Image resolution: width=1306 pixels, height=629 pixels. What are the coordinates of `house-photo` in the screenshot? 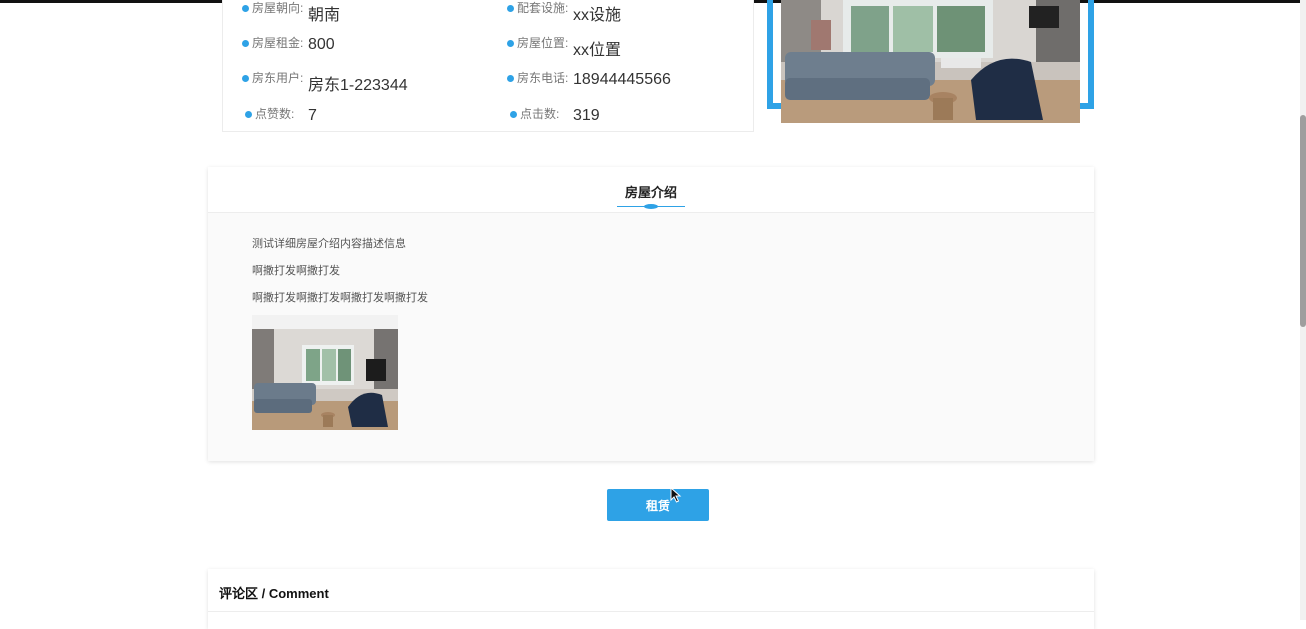 It's located at (930, 61).